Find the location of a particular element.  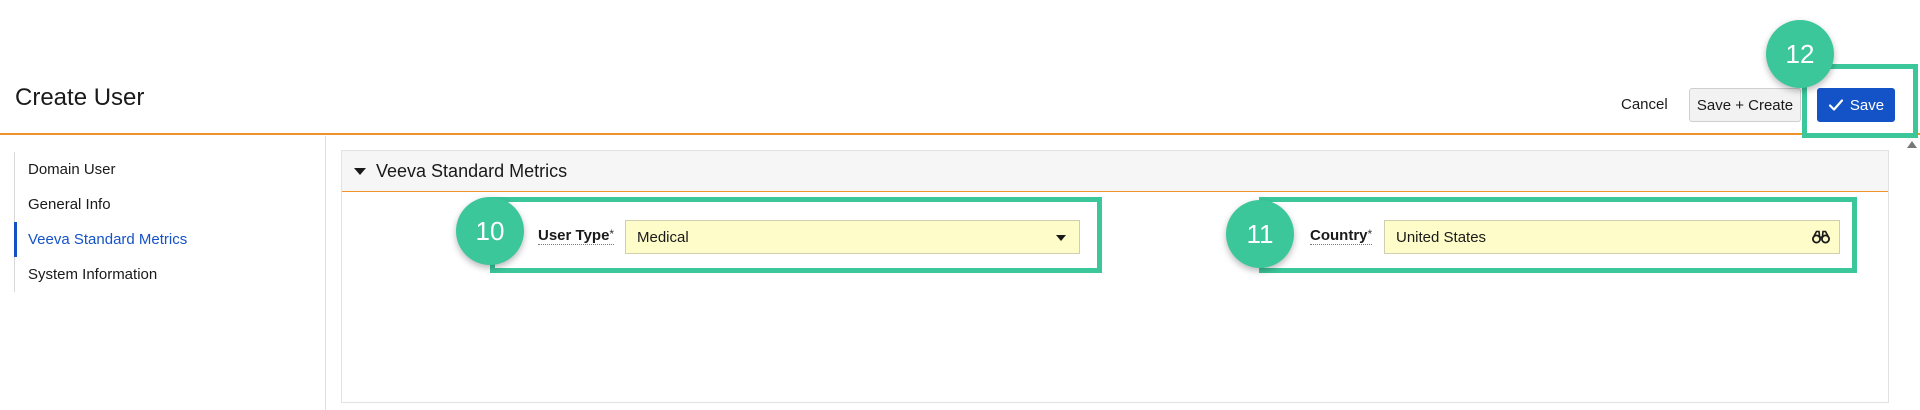

cancel-button: Cancel is located at coordinates (1644, 104).